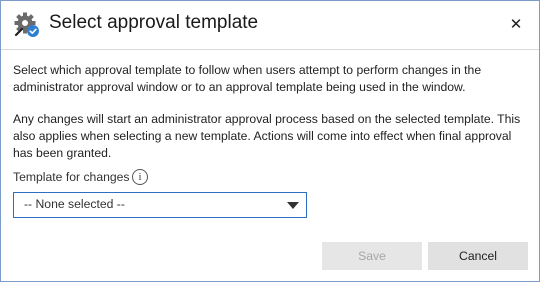 Image resolution: width=540 pixels, height=282 pixels. What do you see at coordinates (71, 177) in the screenshot?
I see `template-field-label: Template for changes` at bounding box center [71, 177].